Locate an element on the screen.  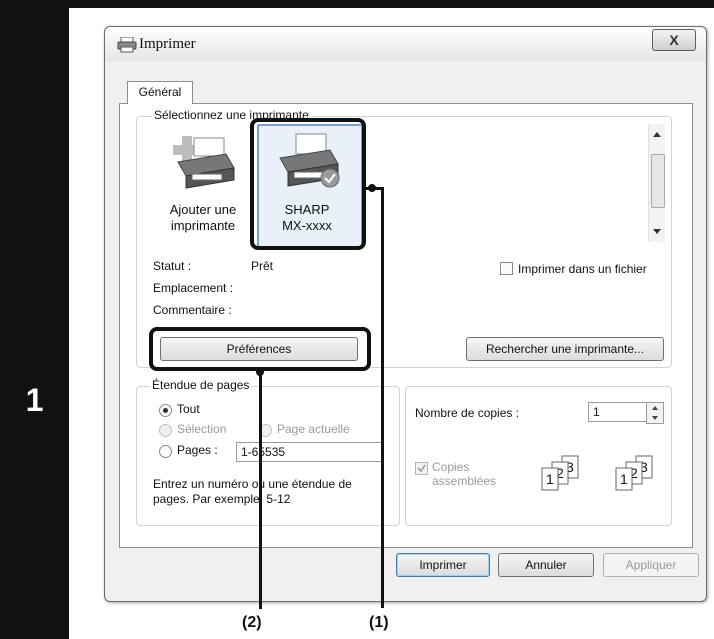
location-label: Emplacement : is located at coordinates (193, 288).